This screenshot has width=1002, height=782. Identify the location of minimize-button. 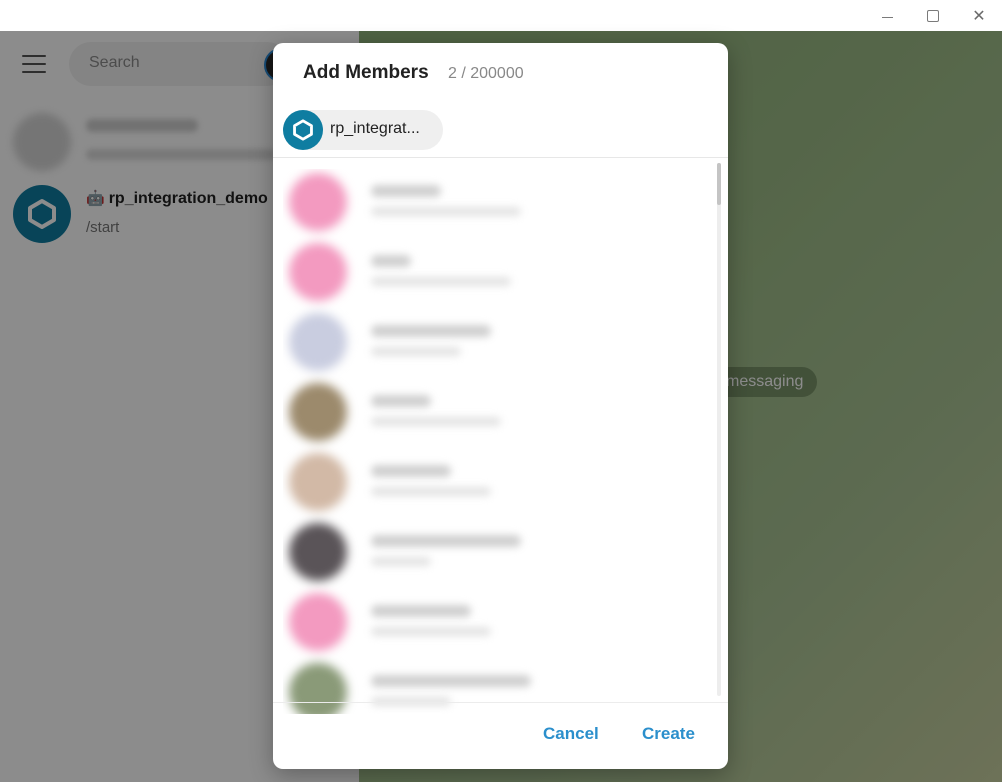
(887, 15).